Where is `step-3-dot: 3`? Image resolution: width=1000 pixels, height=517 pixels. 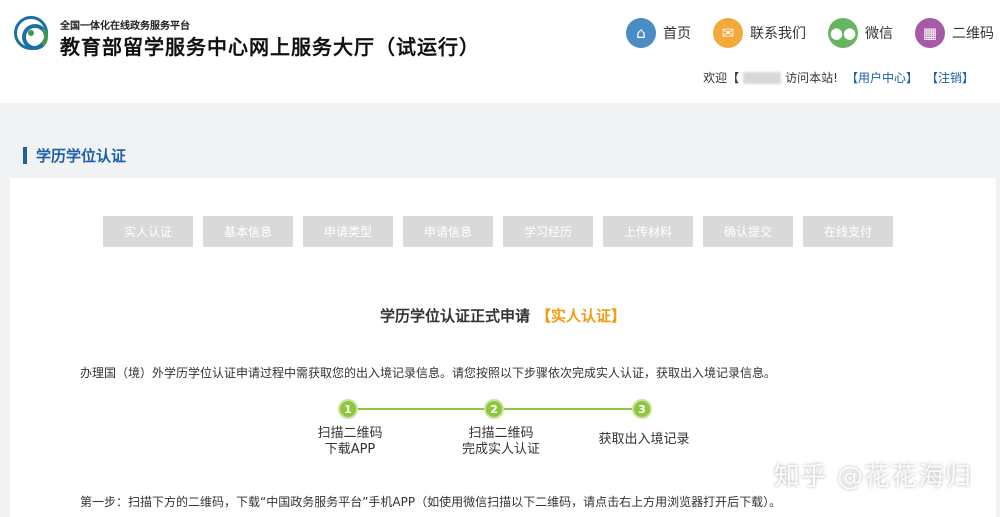 step-3-dot: 3 is located at coordinates (642, 409).